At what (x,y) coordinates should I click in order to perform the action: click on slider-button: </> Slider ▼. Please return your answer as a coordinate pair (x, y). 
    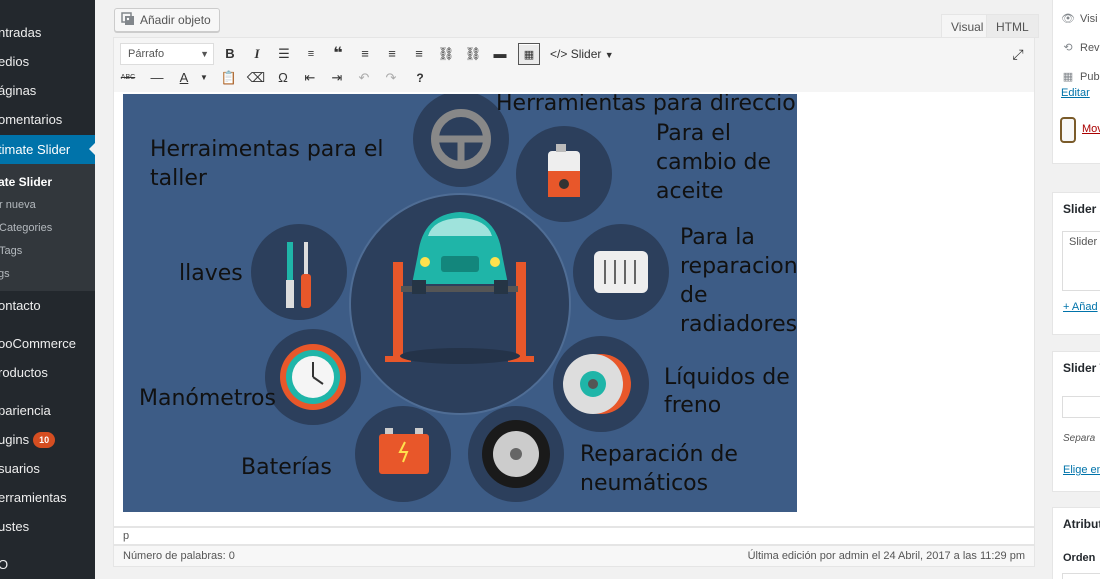
    Looking at the image, I should click on (582, 54).